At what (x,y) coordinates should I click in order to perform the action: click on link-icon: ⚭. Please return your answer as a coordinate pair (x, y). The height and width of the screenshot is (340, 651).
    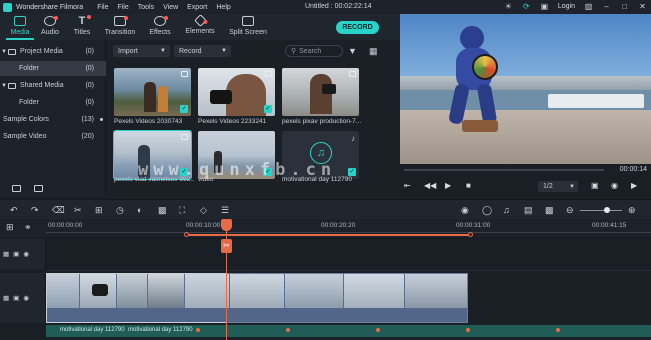
    Looking at the image, I should click on (28, 227).